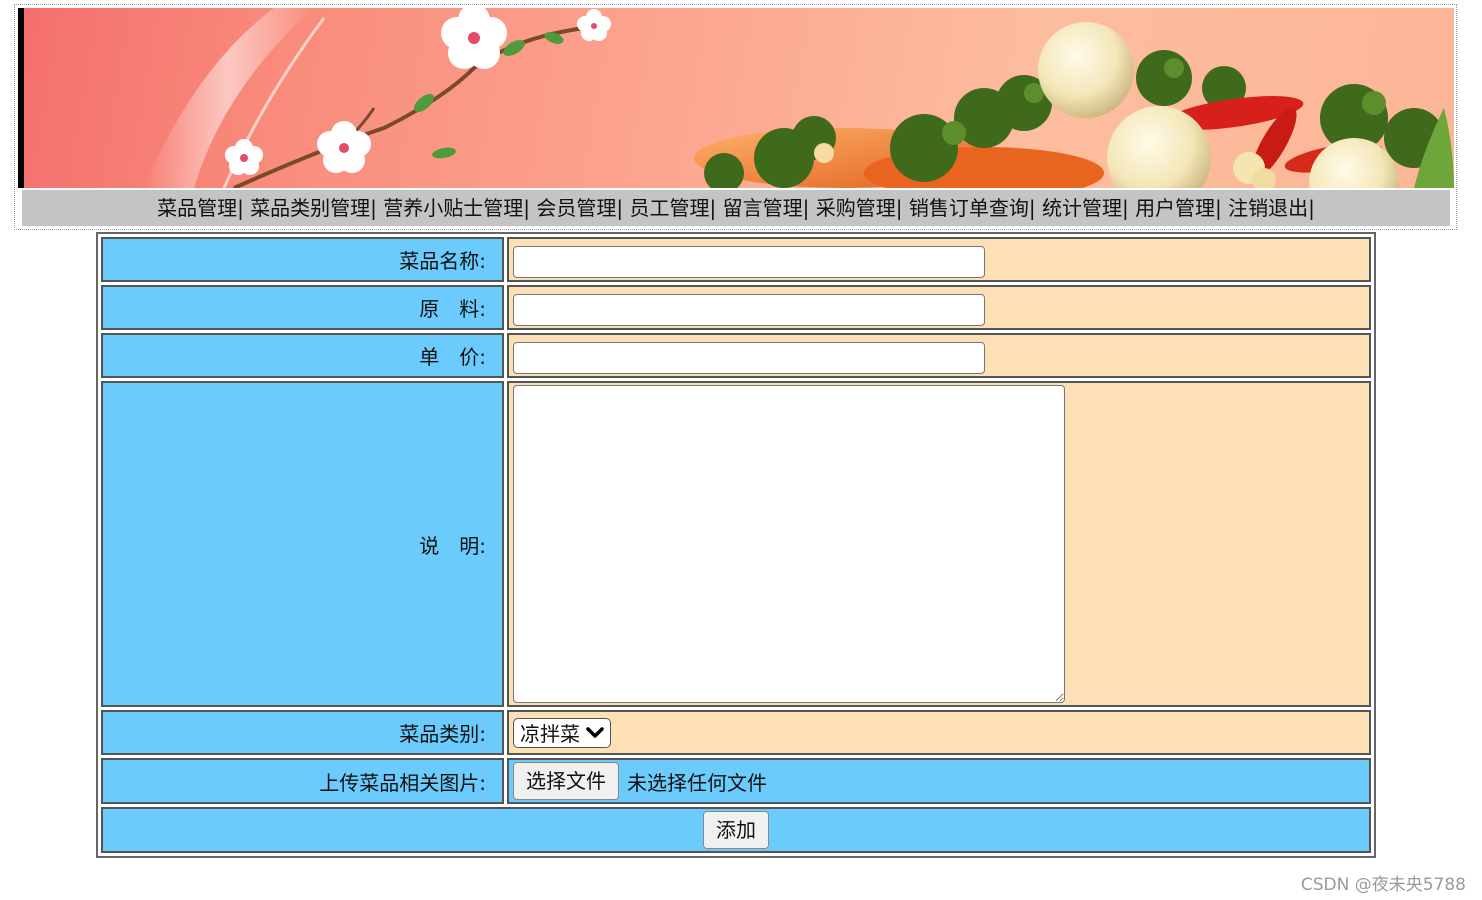 This screenshot has width=1482, height=900. What do you see at coordinates (566, 781) in the screenshot?
I see `choose-file-button: 选择文件` at bounding box center [566, 781].